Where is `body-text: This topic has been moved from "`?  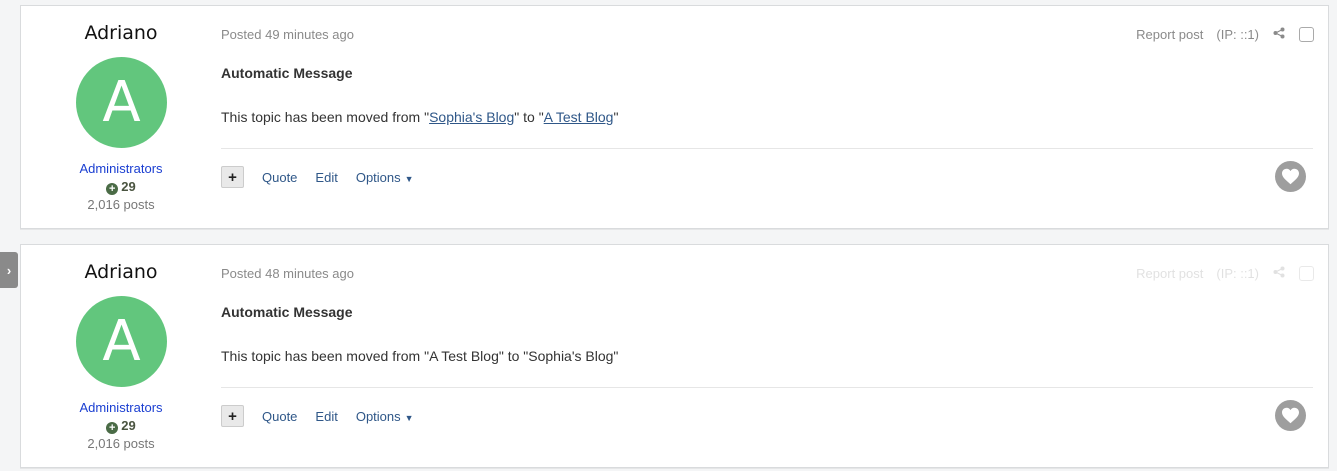 body-text: This topic has been moved from " is located at coordinates (325, 117).